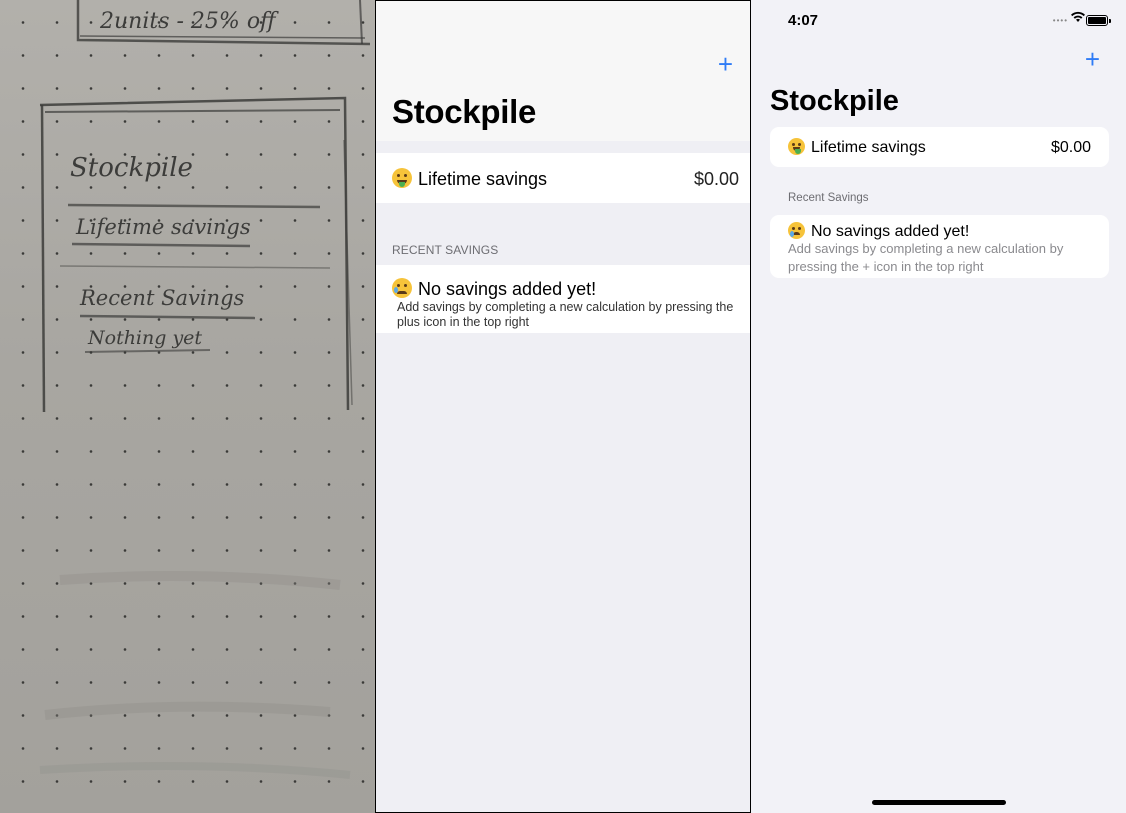 The image size is (1126, 813). Describe the element at coordinates (163, 227) in the screenshot. I see `sketch-lifetime: Lifetime savings` at that location.